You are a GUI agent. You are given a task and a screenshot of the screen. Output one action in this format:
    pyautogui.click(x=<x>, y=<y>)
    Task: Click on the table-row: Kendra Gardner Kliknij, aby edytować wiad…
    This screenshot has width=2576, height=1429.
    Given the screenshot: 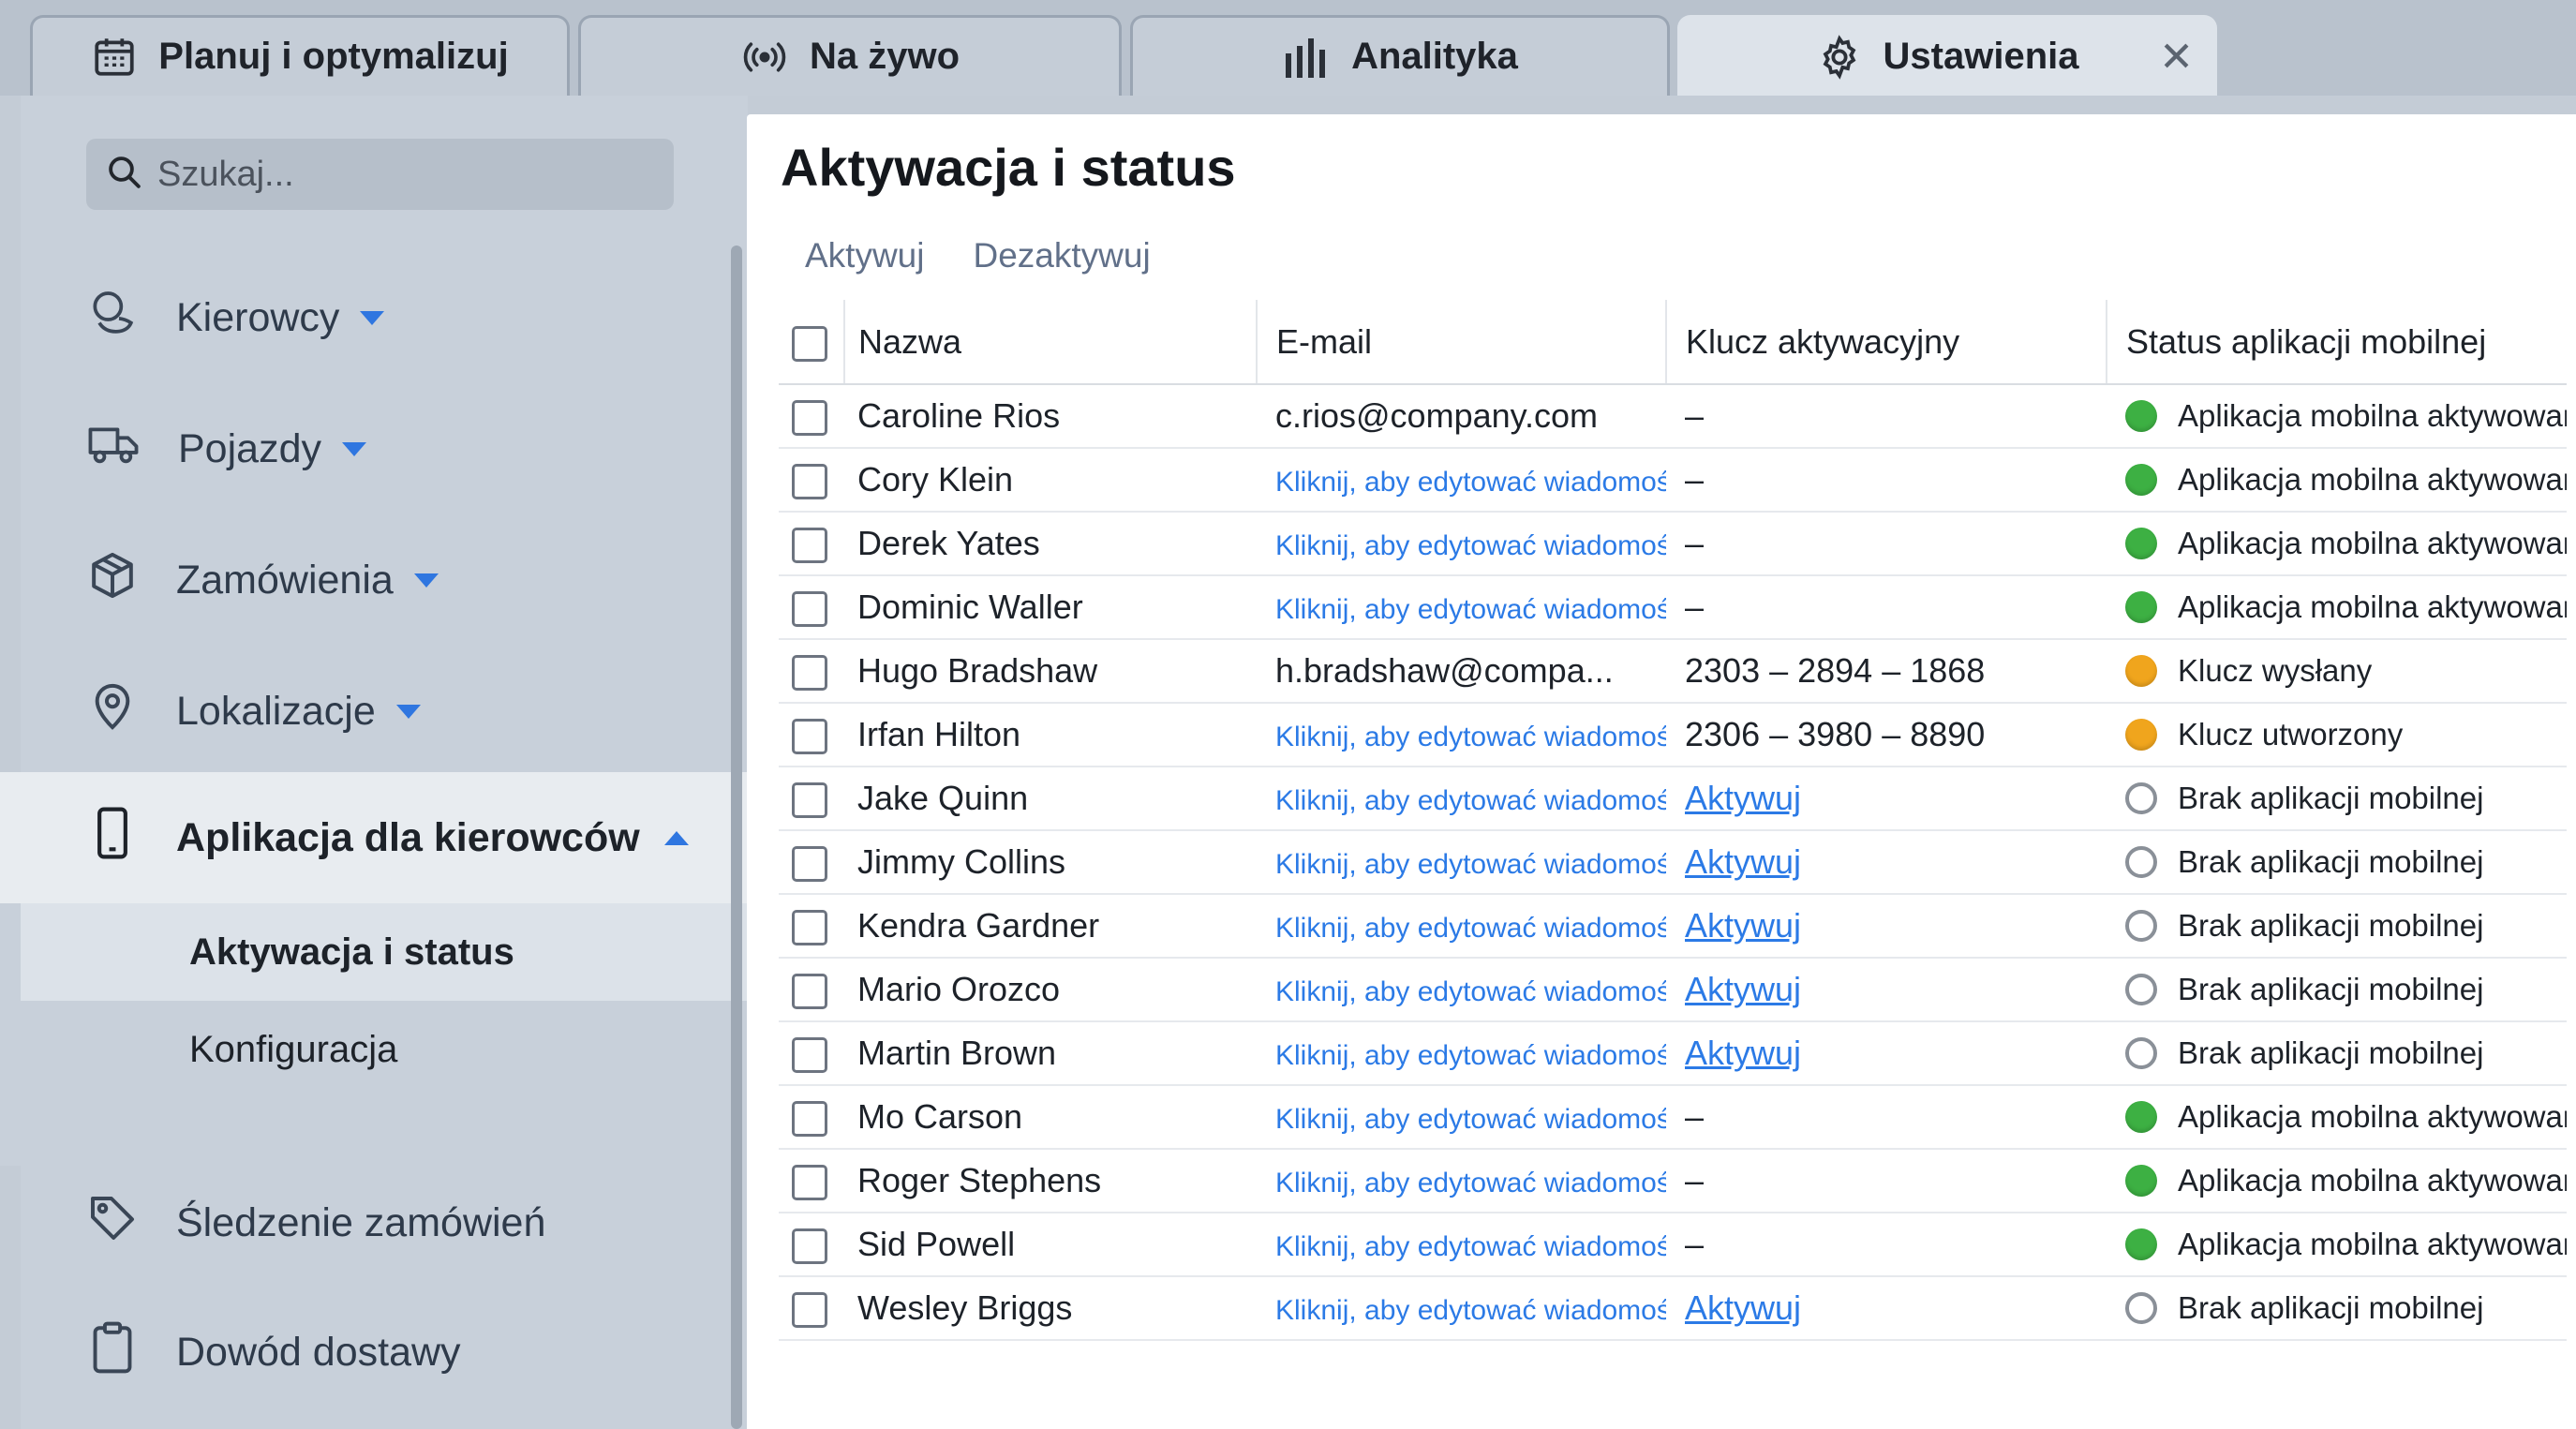 What is the action you would take?
    pyautogui.click(x=1673, y=926)
    